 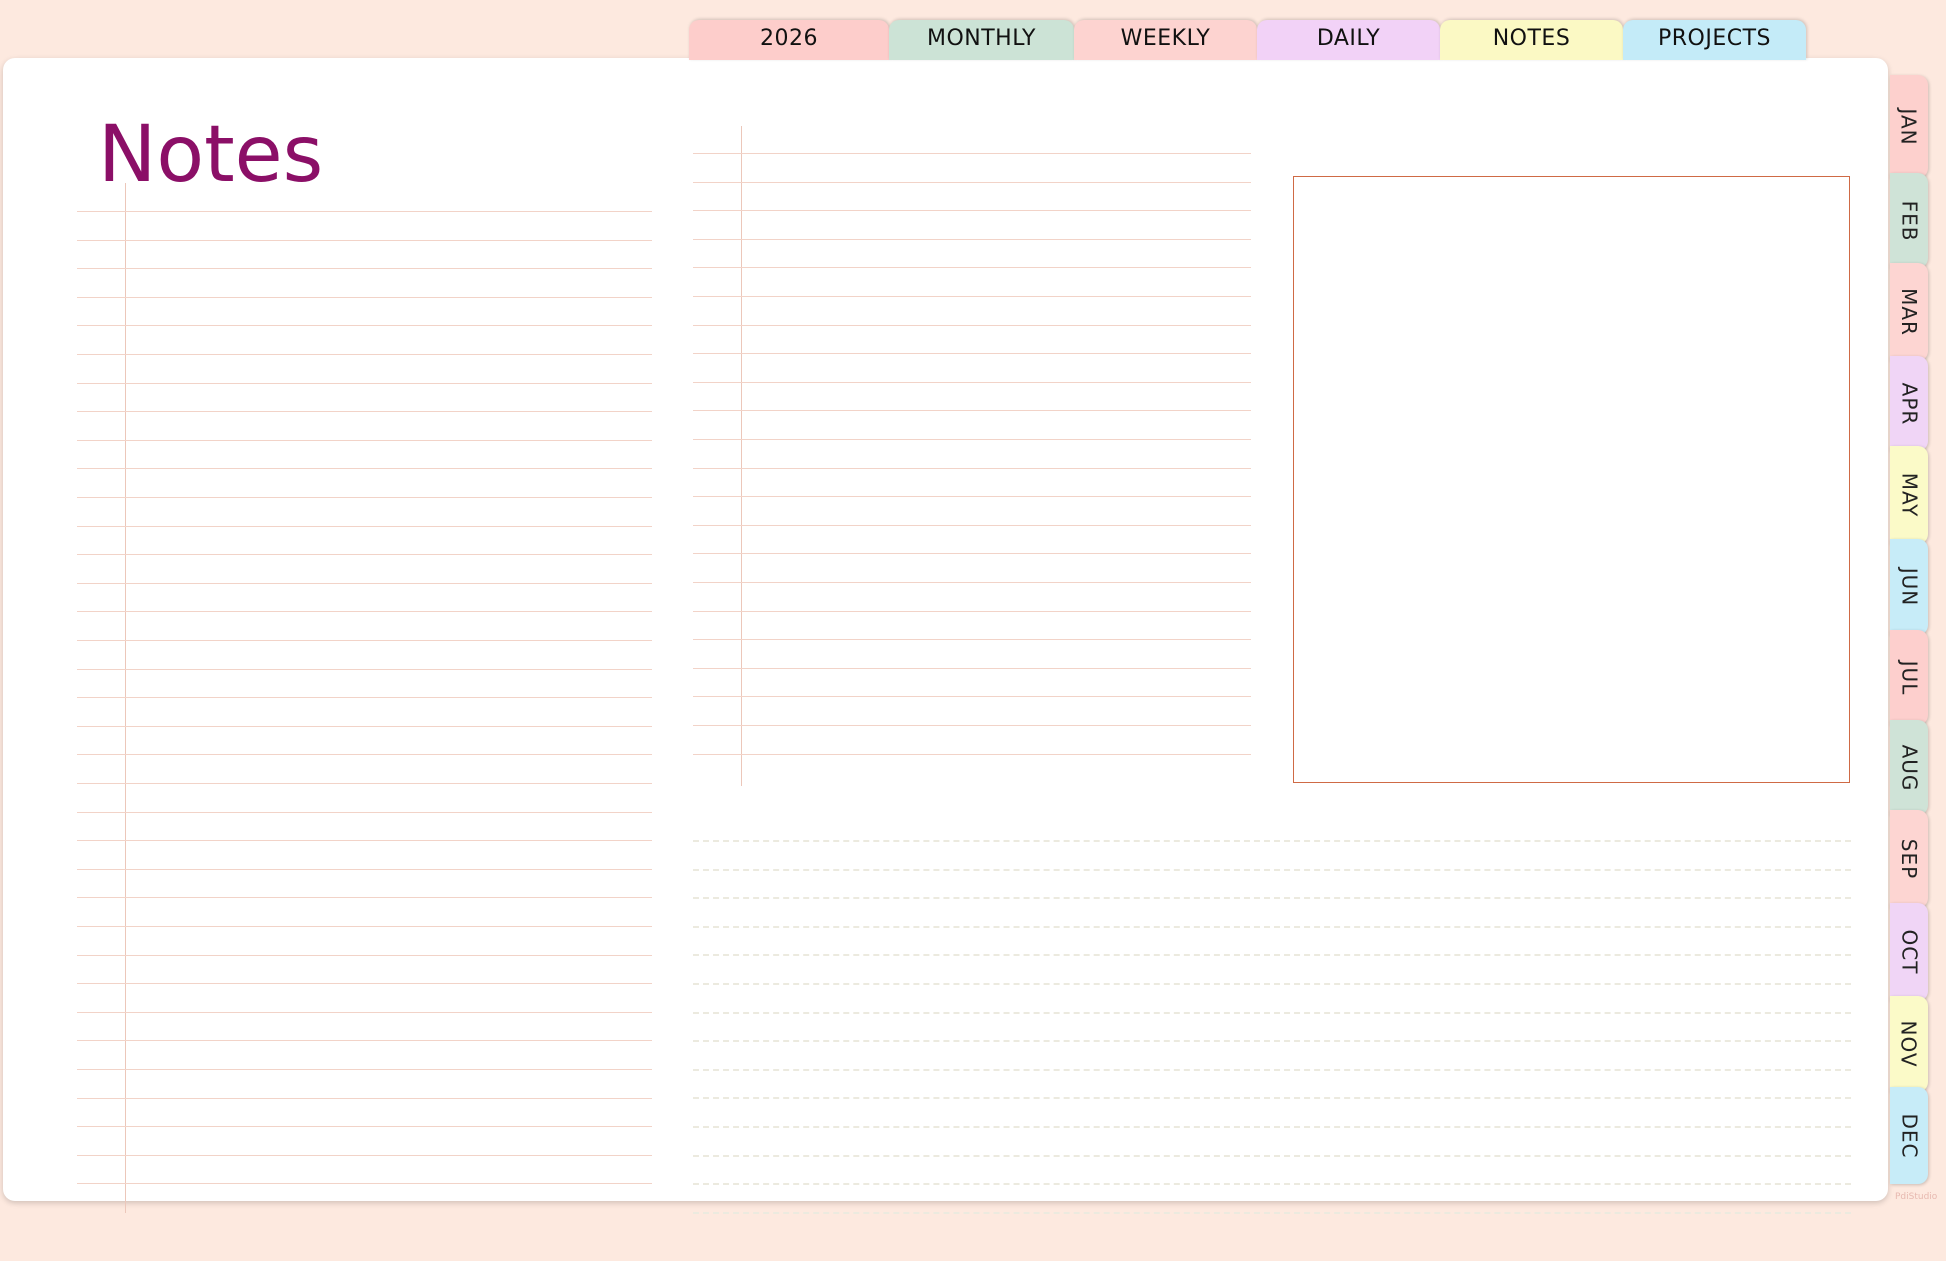 I want to click on month-label: JUN, so click(x=1909, y=587).